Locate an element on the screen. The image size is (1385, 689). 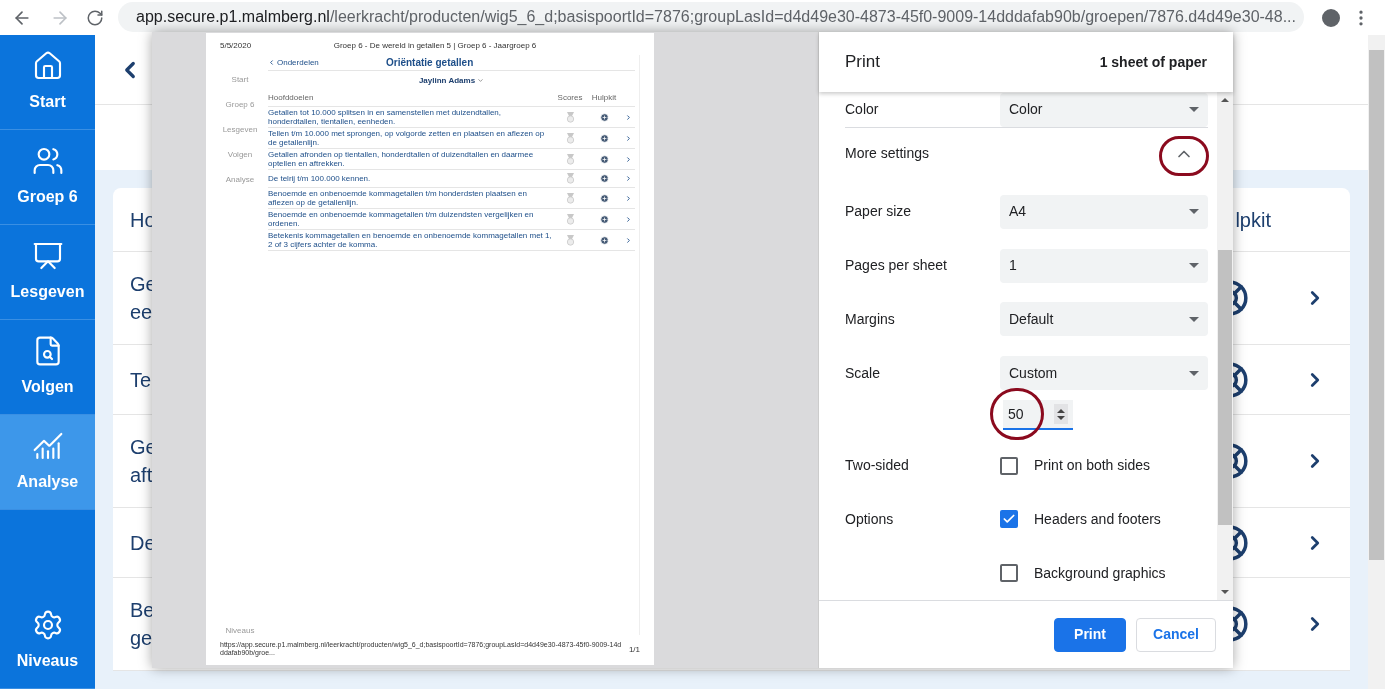
setting-label: Pages per sheet is located at coordinates (896, 266).